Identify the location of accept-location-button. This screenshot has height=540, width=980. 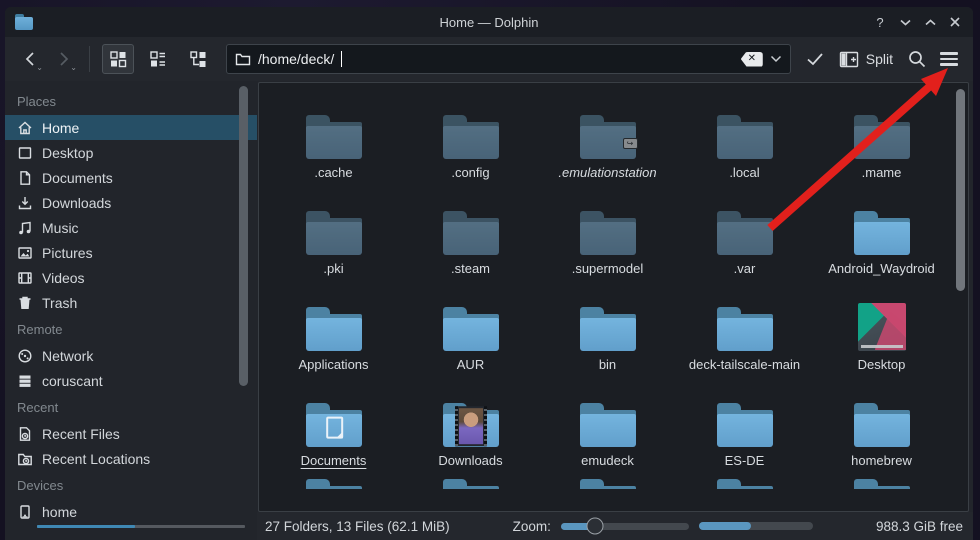
(815, 59).